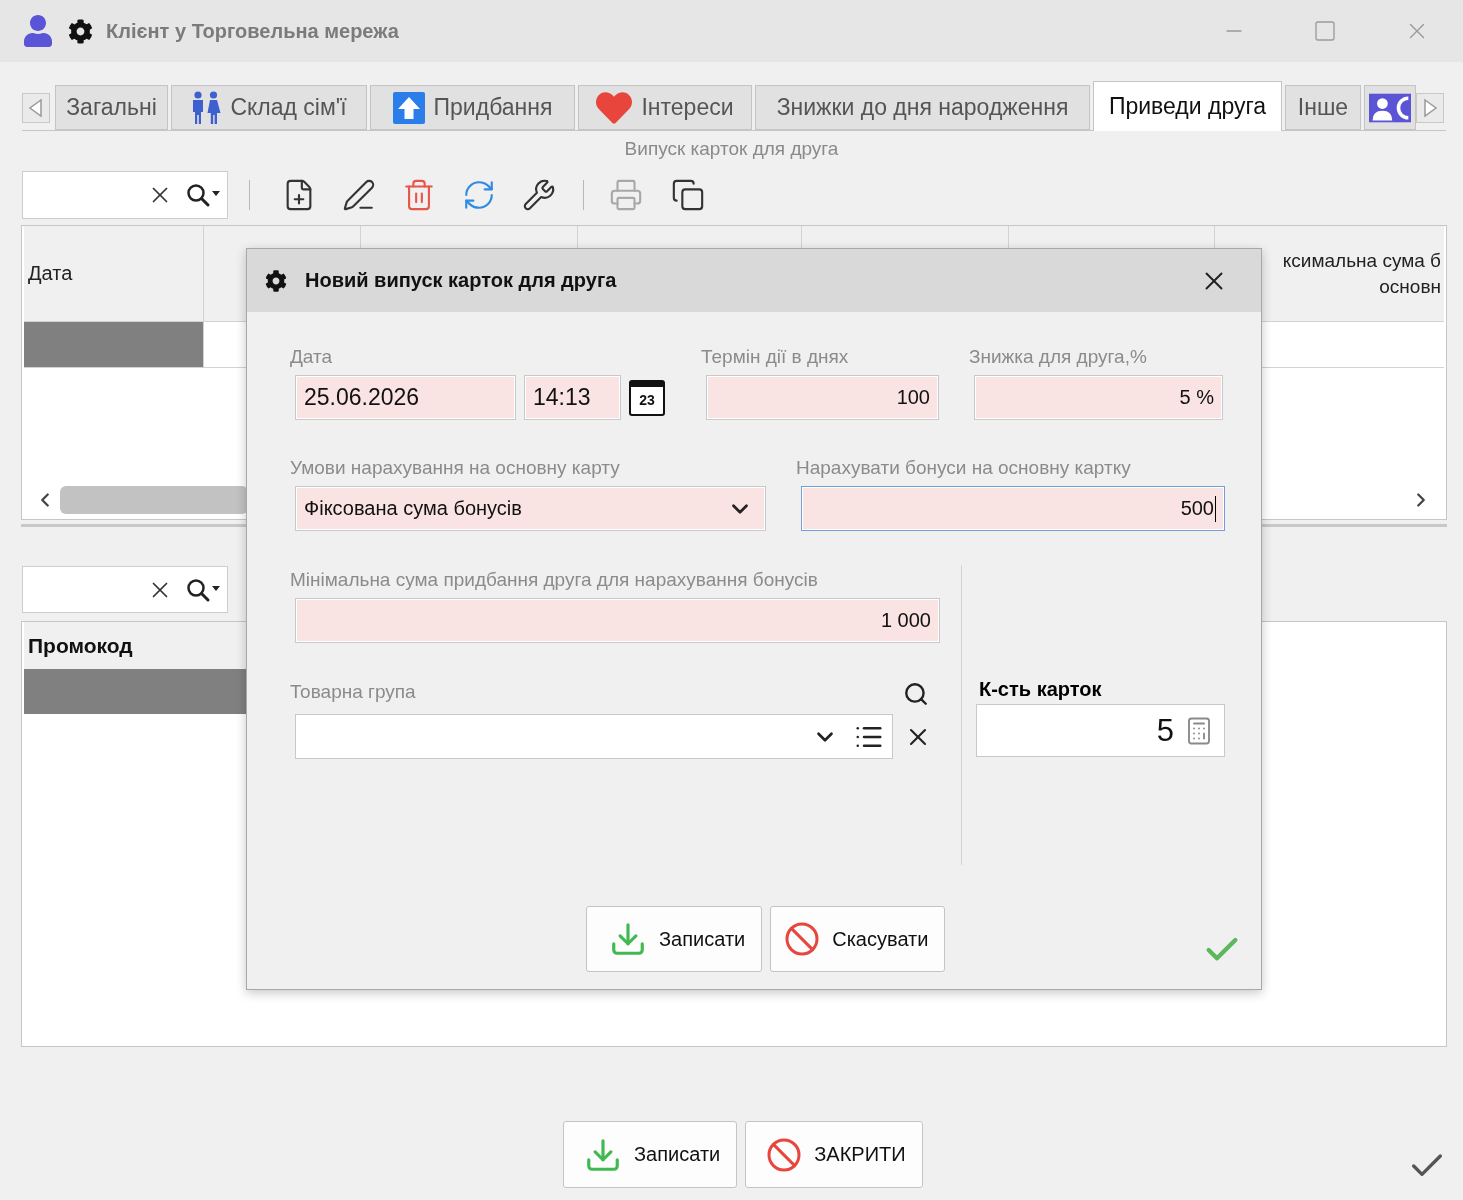 Image resolution: width=1463 pixels, height=1200 pixels. What do you see at coordinates (1323, 107) in the screenshot?
I see `tab: Інше` at bounding box center [1323, 107].